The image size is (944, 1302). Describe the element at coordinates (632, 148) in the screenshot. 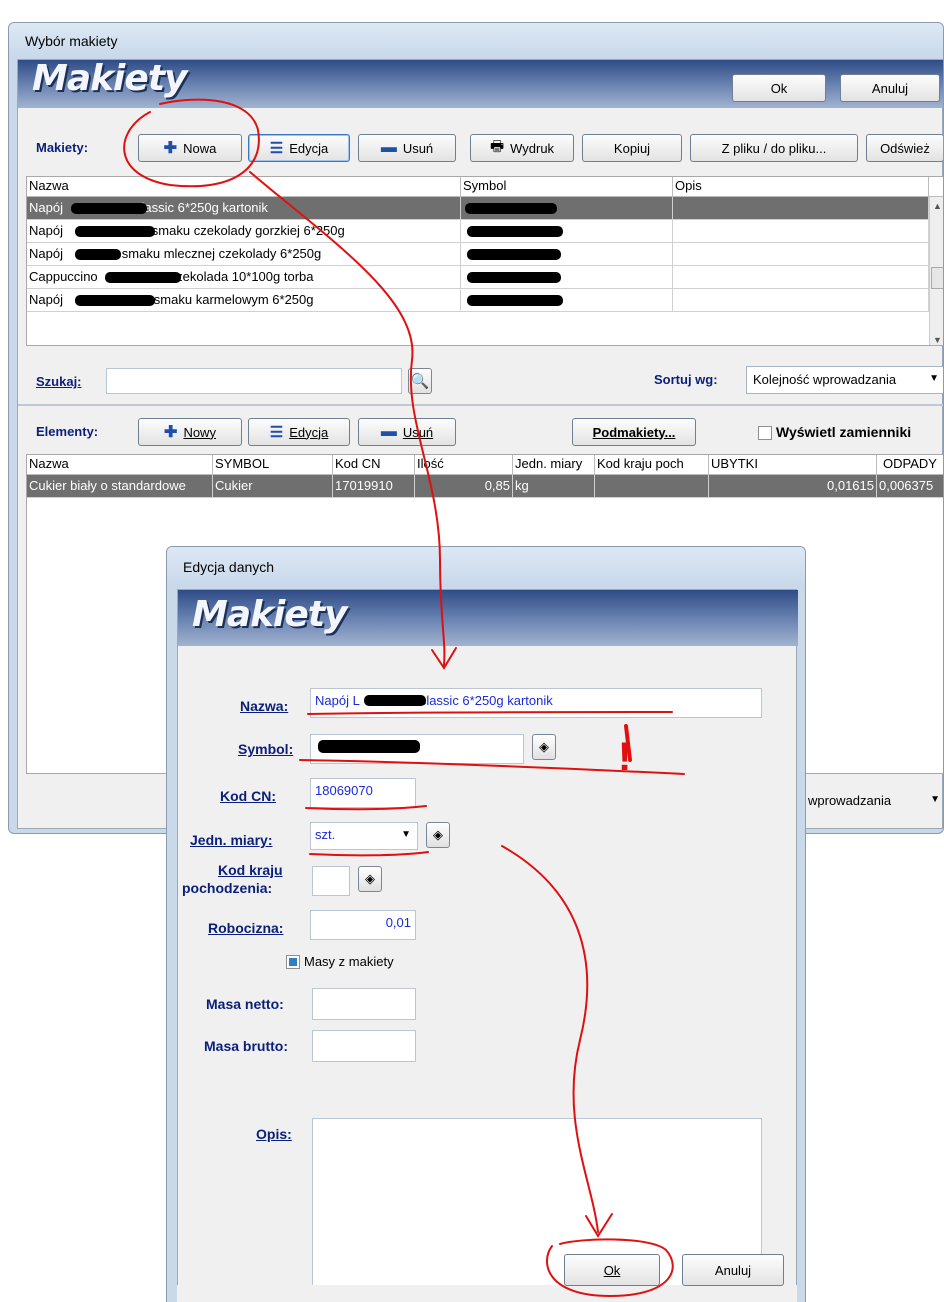

I see `copy-button: Kopiuj` at that location.